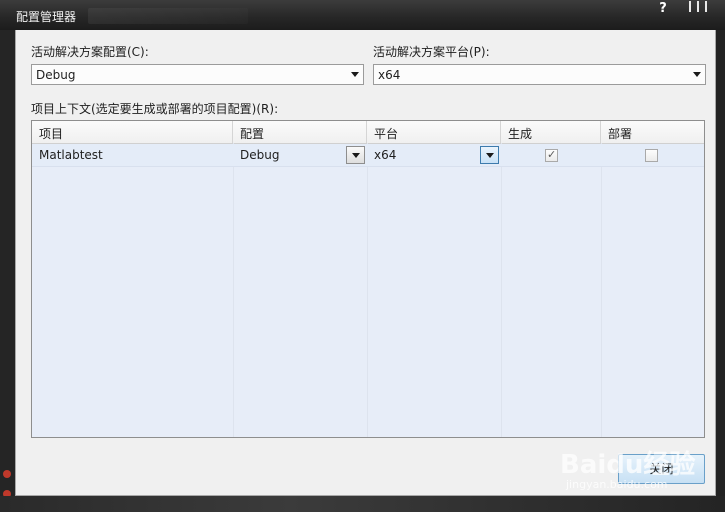  I want to click on active-platform-combo: x64, so click(539, 74).